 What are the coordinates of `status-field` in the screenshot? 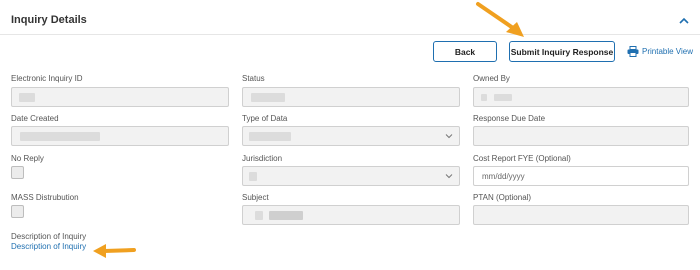 It's located at (351, 97).